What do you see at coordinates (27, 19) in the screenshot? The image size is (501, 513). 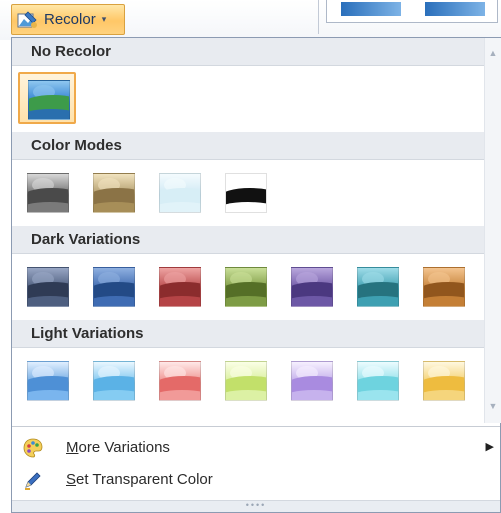 I see `recolor-icon` at bounding box center [27, 19].